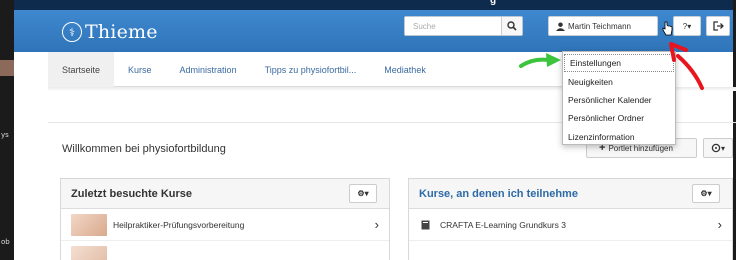  I want to click on panel-header: Zuletzt besuchte Kurse ⚙ ▾, so click(225, 194).